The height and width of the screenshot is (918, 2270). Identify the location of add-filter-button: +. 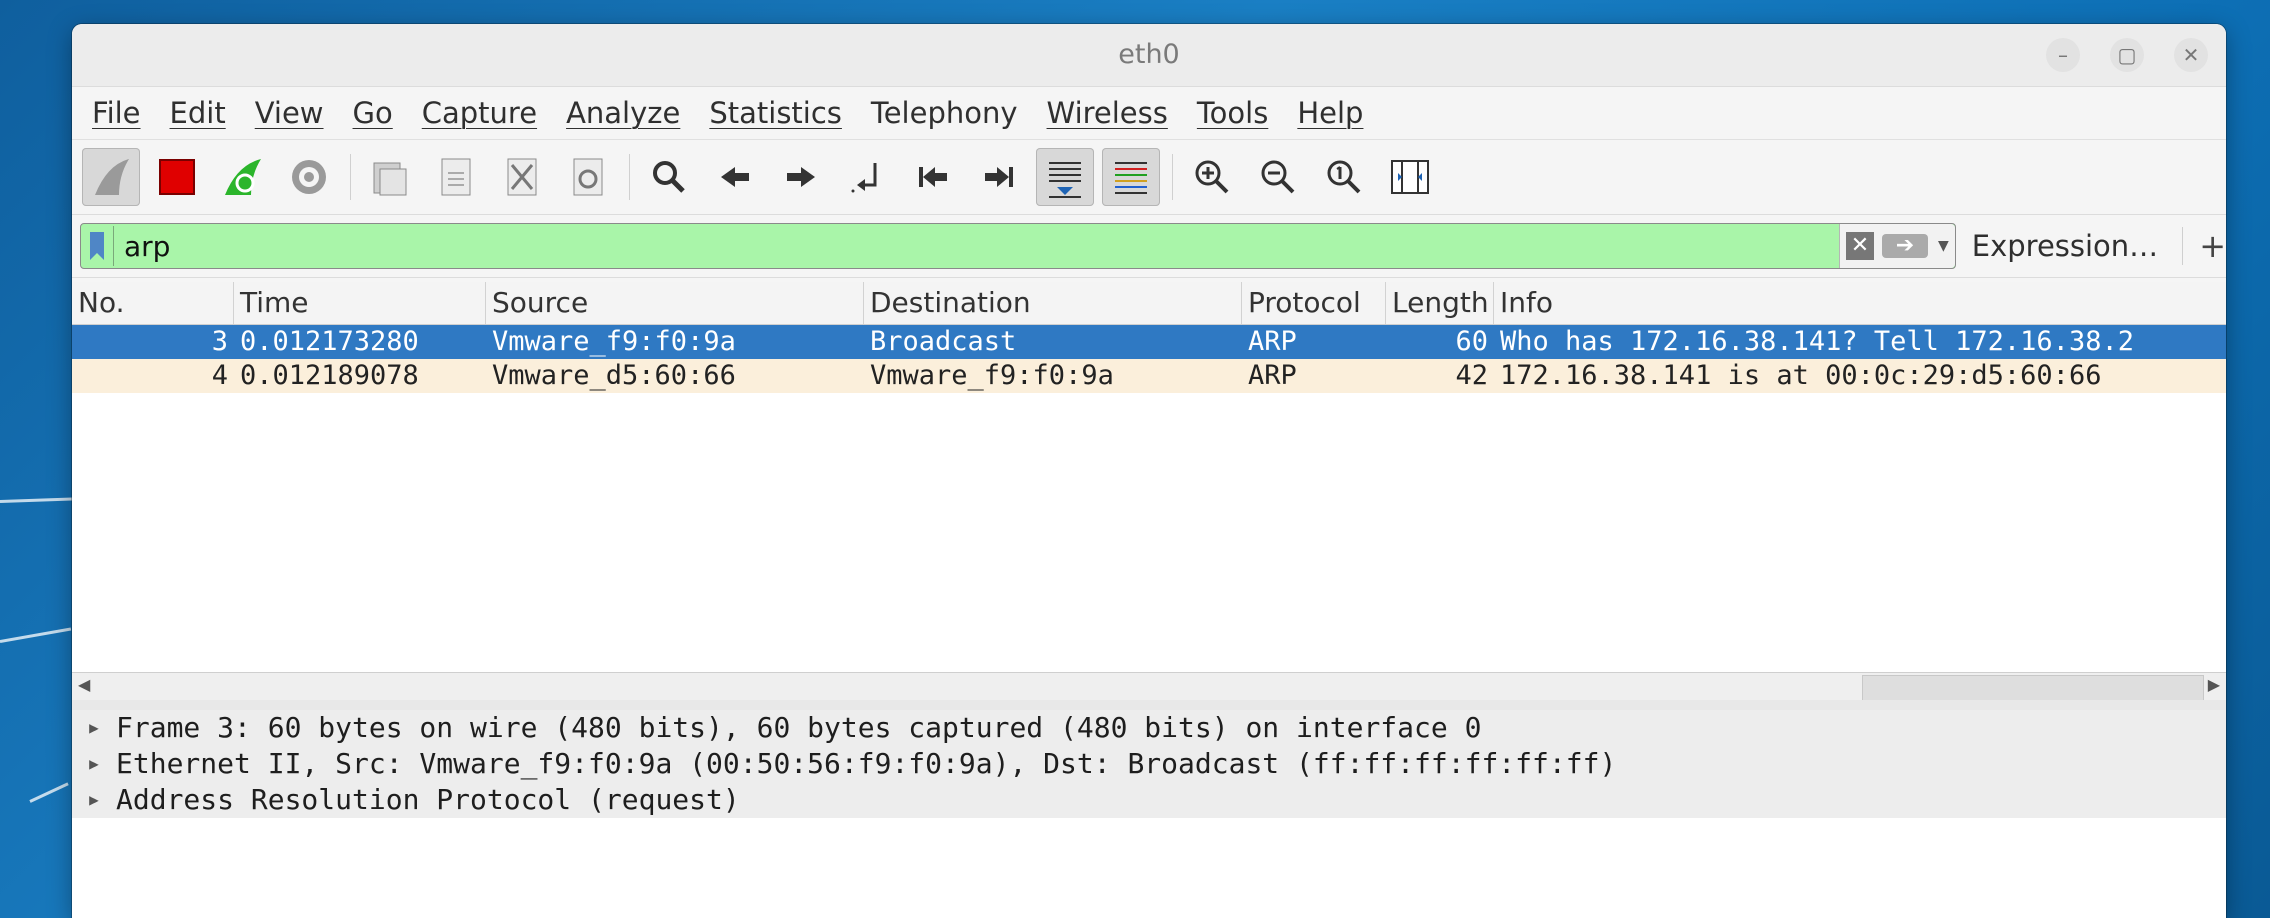
(2204, 246).